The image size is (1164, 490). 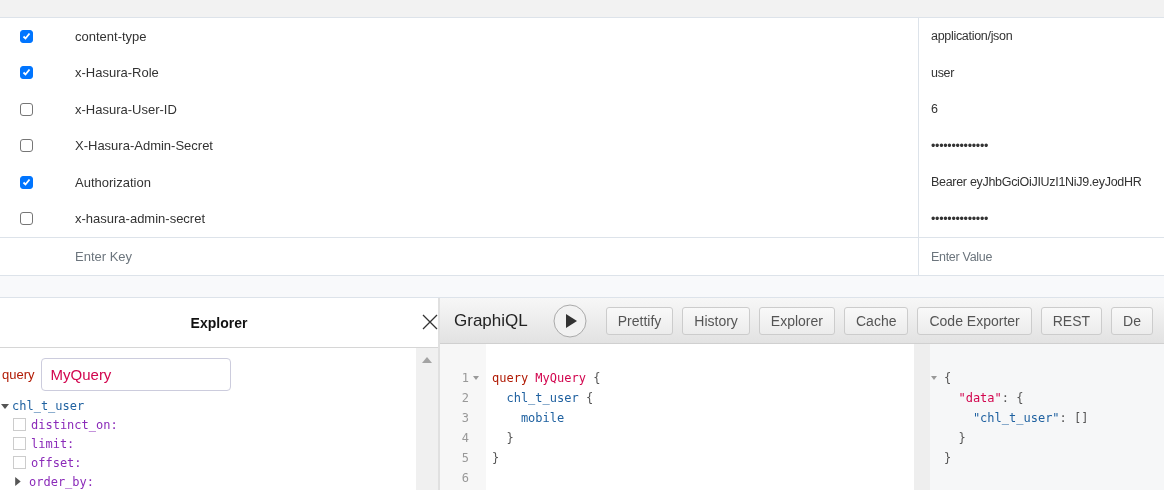 What do you see at coordinates (465, 378) in the screenshot?
I see `line-number: 1` at bounding box center [465, 378].